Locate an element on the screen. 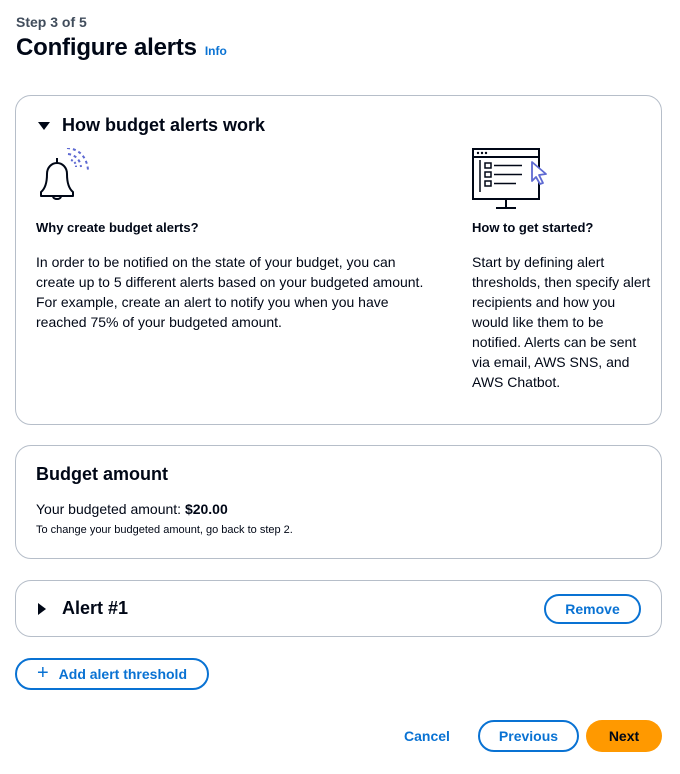 The width and height of the screenshot is (680, 774). cancel-button: Cancel is located at coordinates (427, 736).